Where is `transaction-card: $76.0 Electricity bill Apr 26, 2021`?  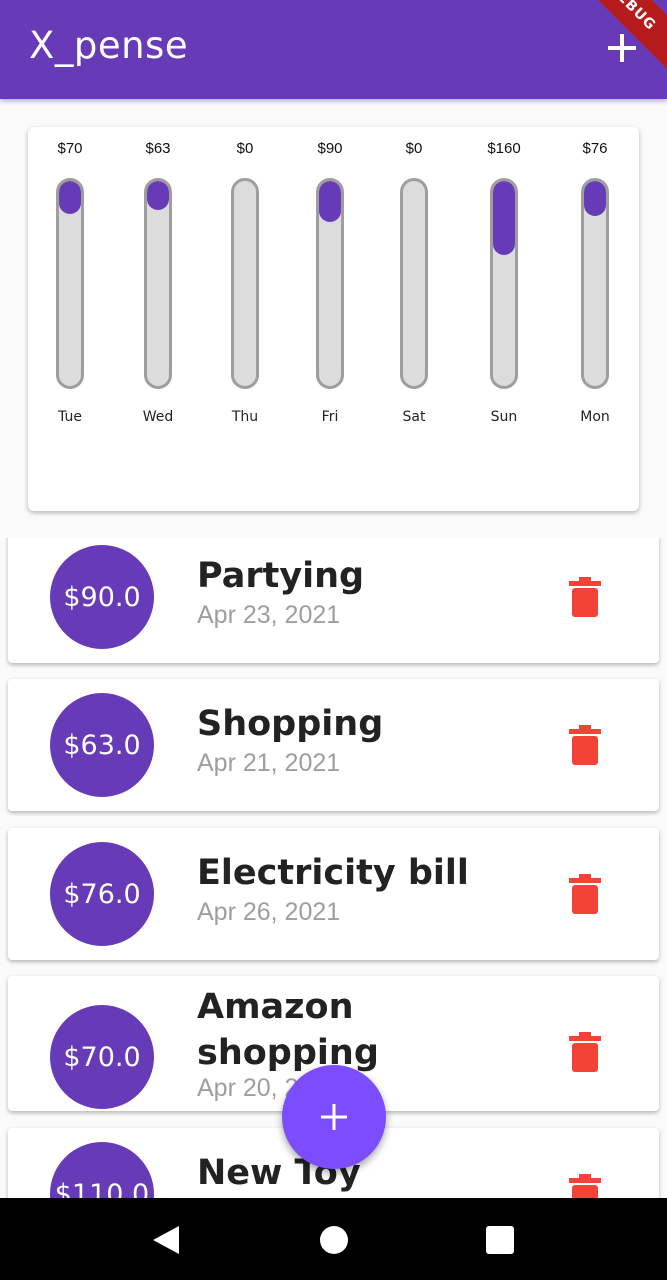
transaction-card: $76.0 Electricity bill Apr 26, 2021 is located at coordinates (333, 894).